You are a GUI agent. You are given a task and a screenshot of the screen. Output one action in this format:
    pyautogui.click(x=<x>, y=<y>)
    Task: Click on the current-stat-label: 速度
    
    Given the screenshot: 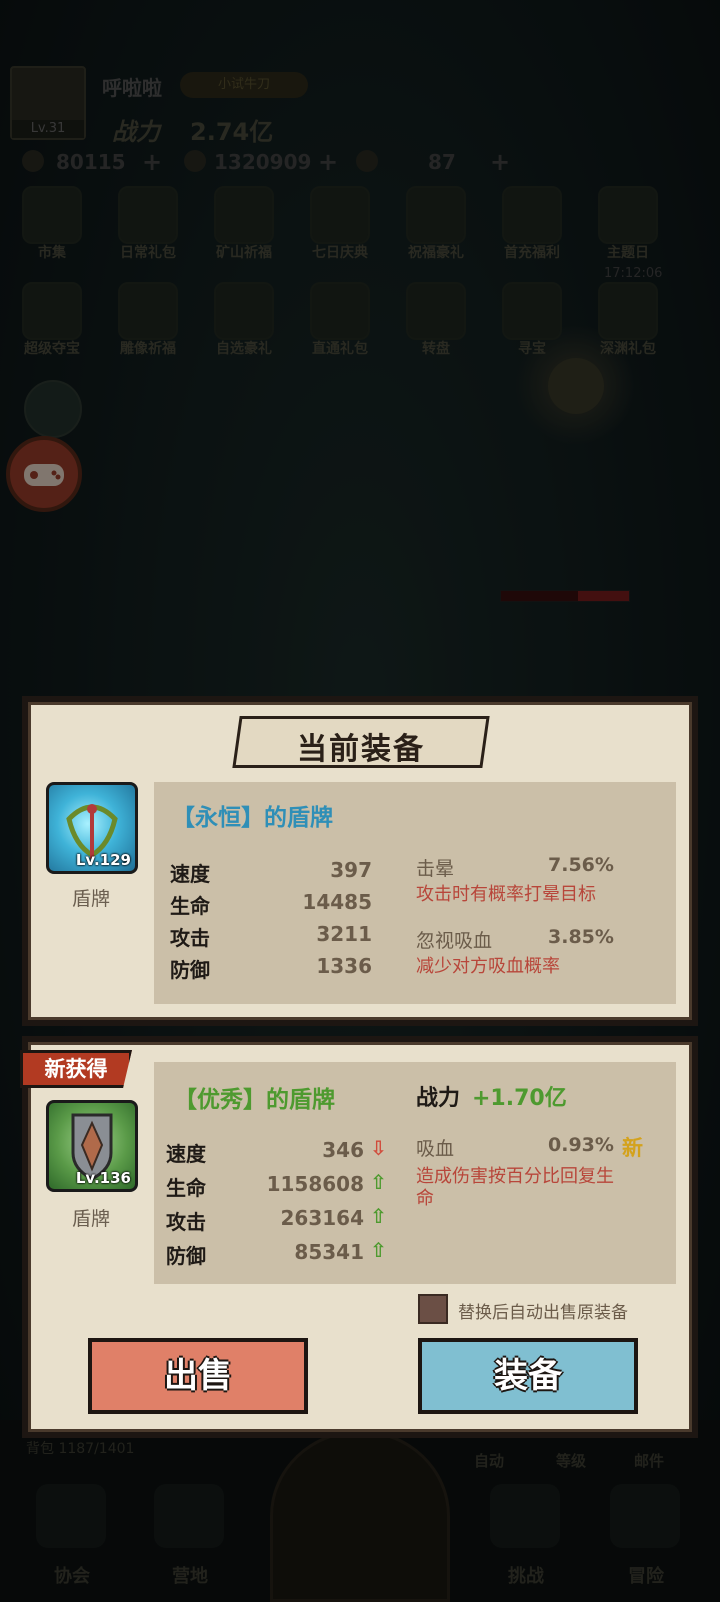 What is the action you would take?
    pyautogui.click(x=190, y=874)
    